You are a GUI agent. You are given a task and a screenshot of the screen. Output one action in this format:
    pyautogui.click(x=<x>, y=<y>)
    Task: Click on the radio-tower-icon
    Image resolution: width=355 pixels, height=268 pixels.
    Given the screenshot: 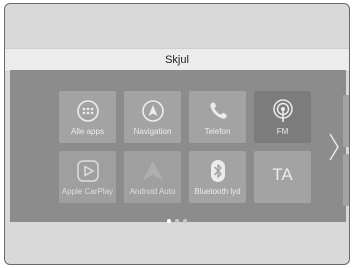 What is the action you would take?
    pyautogui.click(x=282, y=110)
    